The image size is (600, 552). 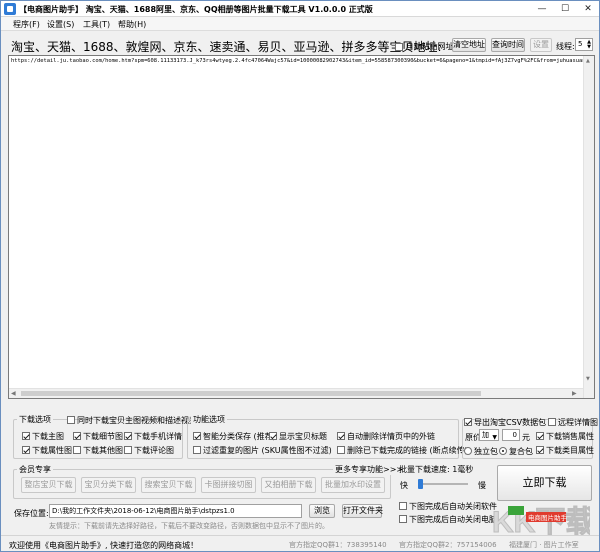 What do you see at coordinates (386, 436) in the screenshot?
I see `auto-delete-links-checkbox: 自动删除详情页中的外链` at bounding box center [386, 436].